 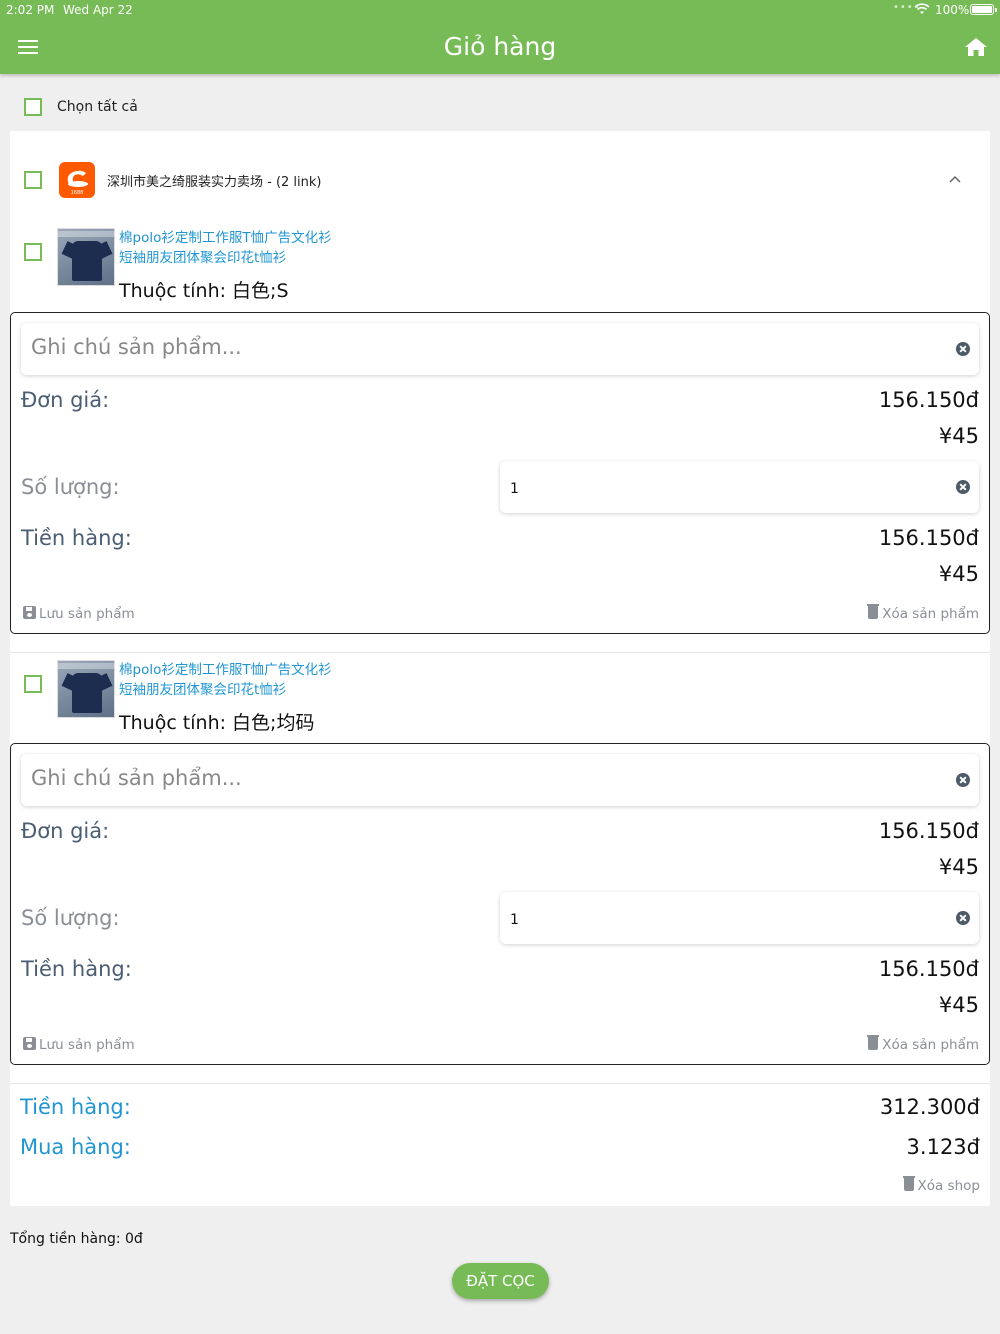 What do you see at coordinates (33, 180) in the screenshot?
I see `shop-checkbox` at bounding box center [33, 180].